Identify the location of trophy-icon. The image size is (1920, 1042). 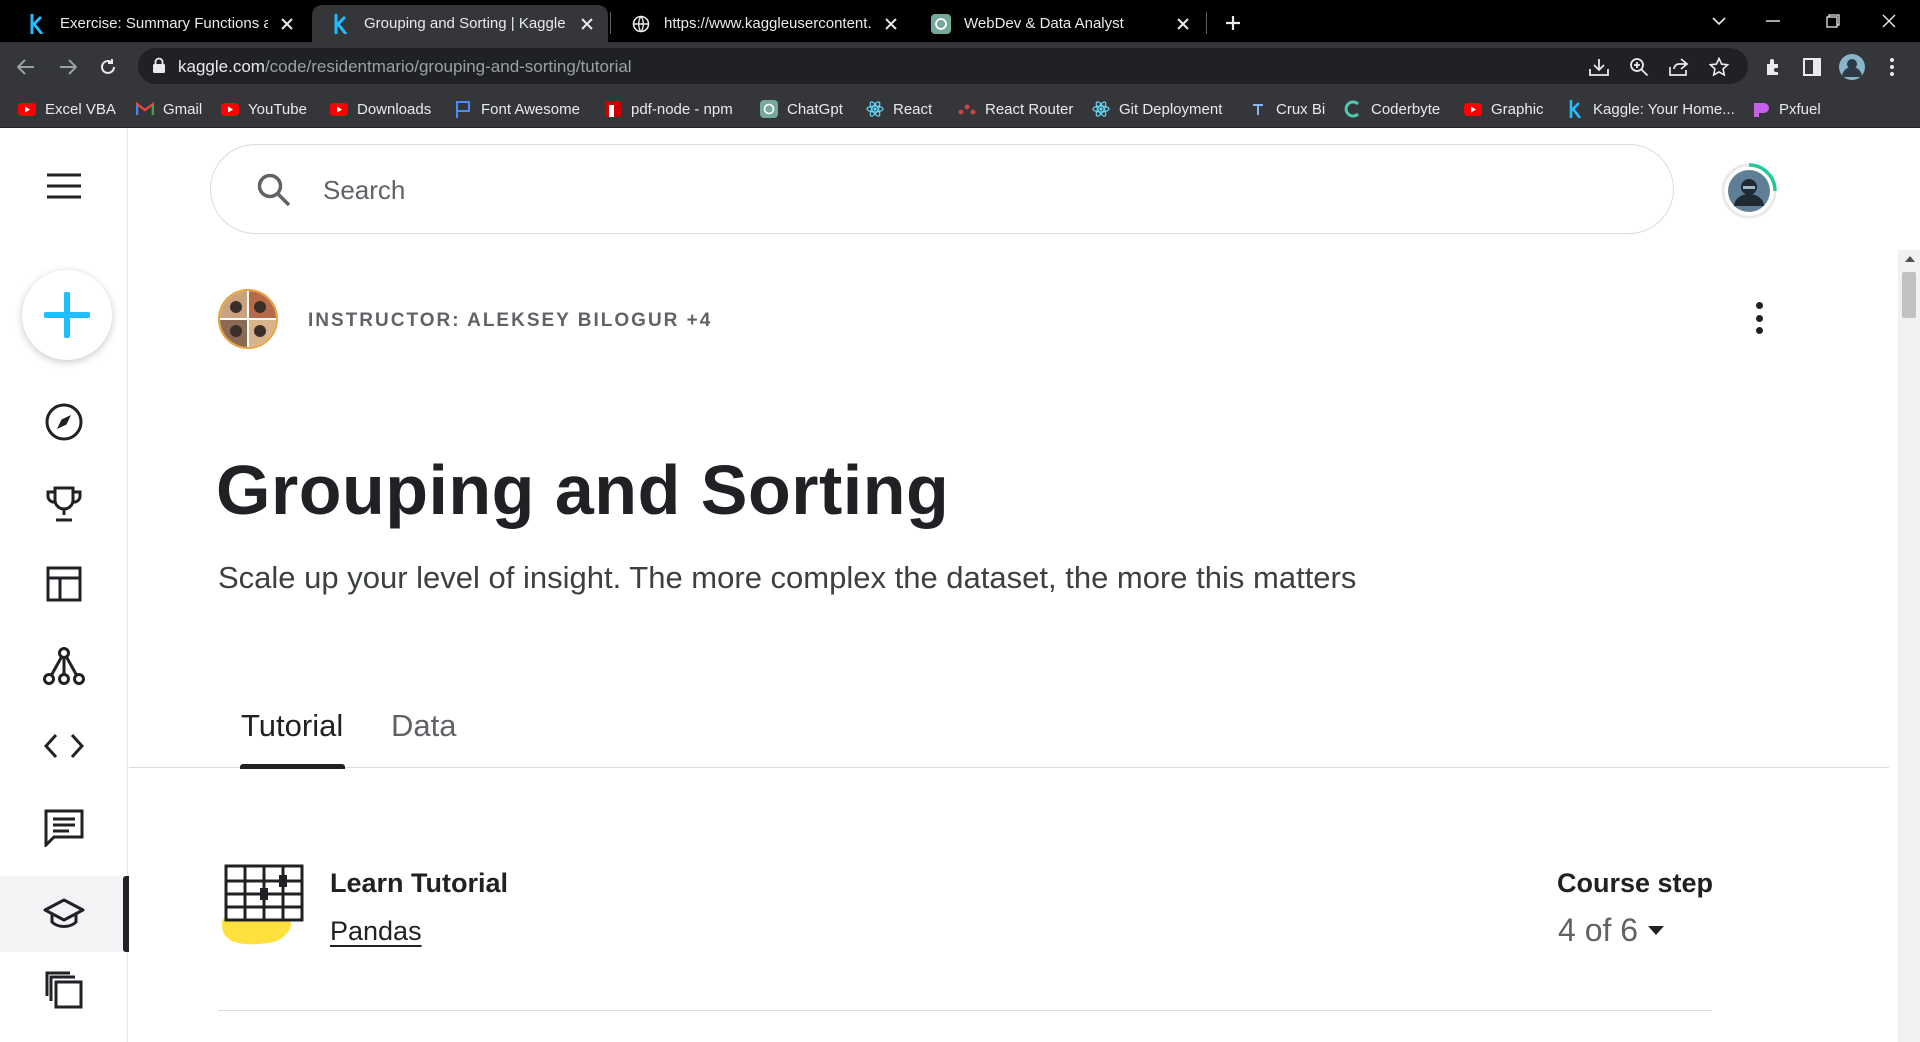
(64, 504).